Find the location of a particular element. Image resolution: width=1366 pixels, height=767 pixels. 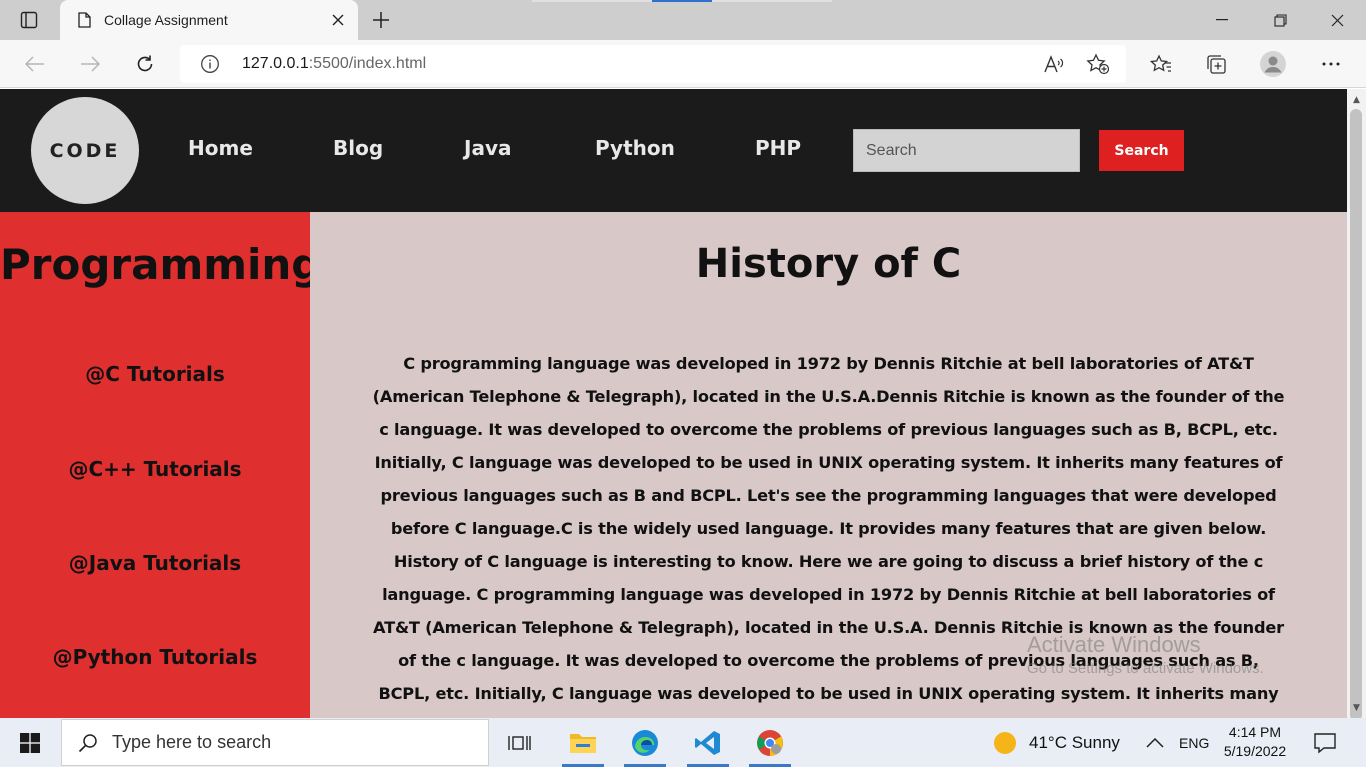

nav-python: Python is located at coordinates (635, 148).